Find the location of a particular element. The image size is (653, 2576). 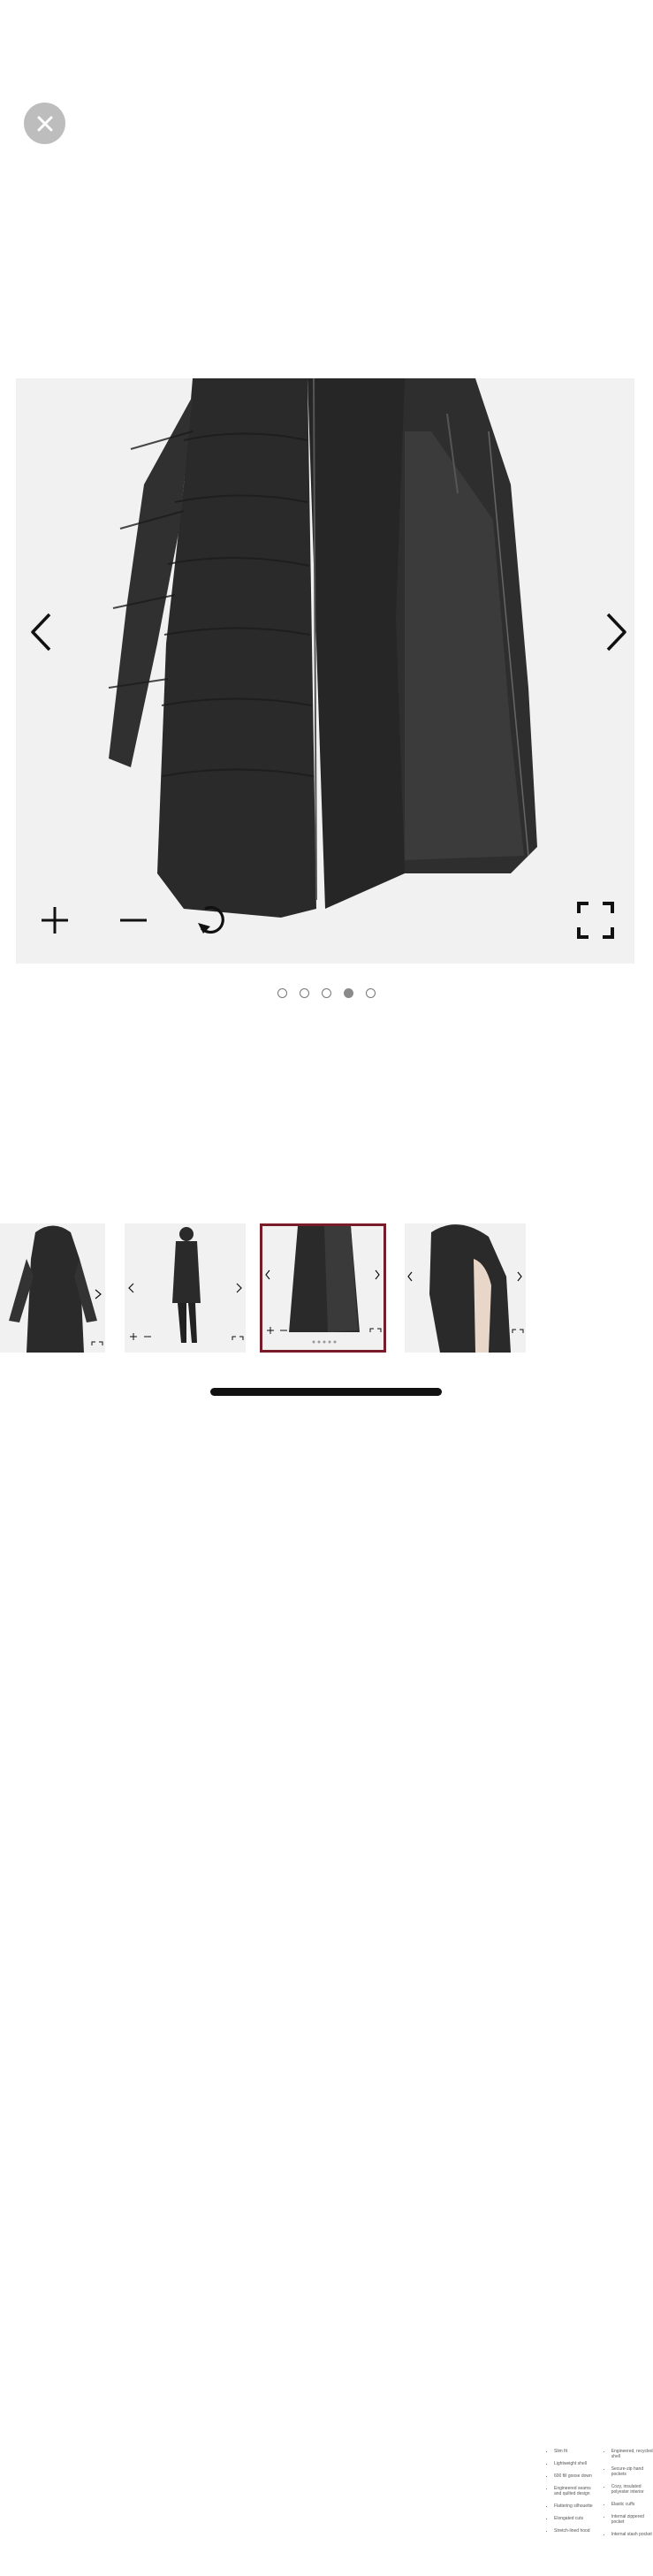

spec-item: Stretch-lined hood is located at coordinates (576, 2531).